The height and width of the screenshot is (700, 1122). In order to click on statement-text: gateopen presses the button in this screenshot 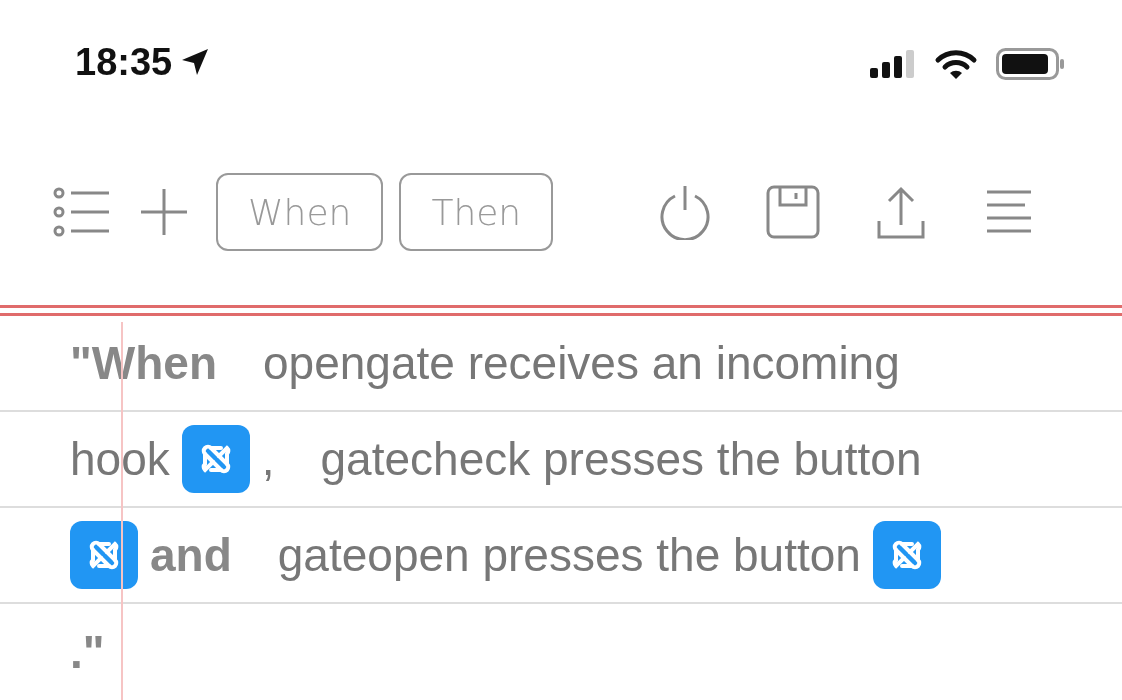, I will do `click(569, 555)`.